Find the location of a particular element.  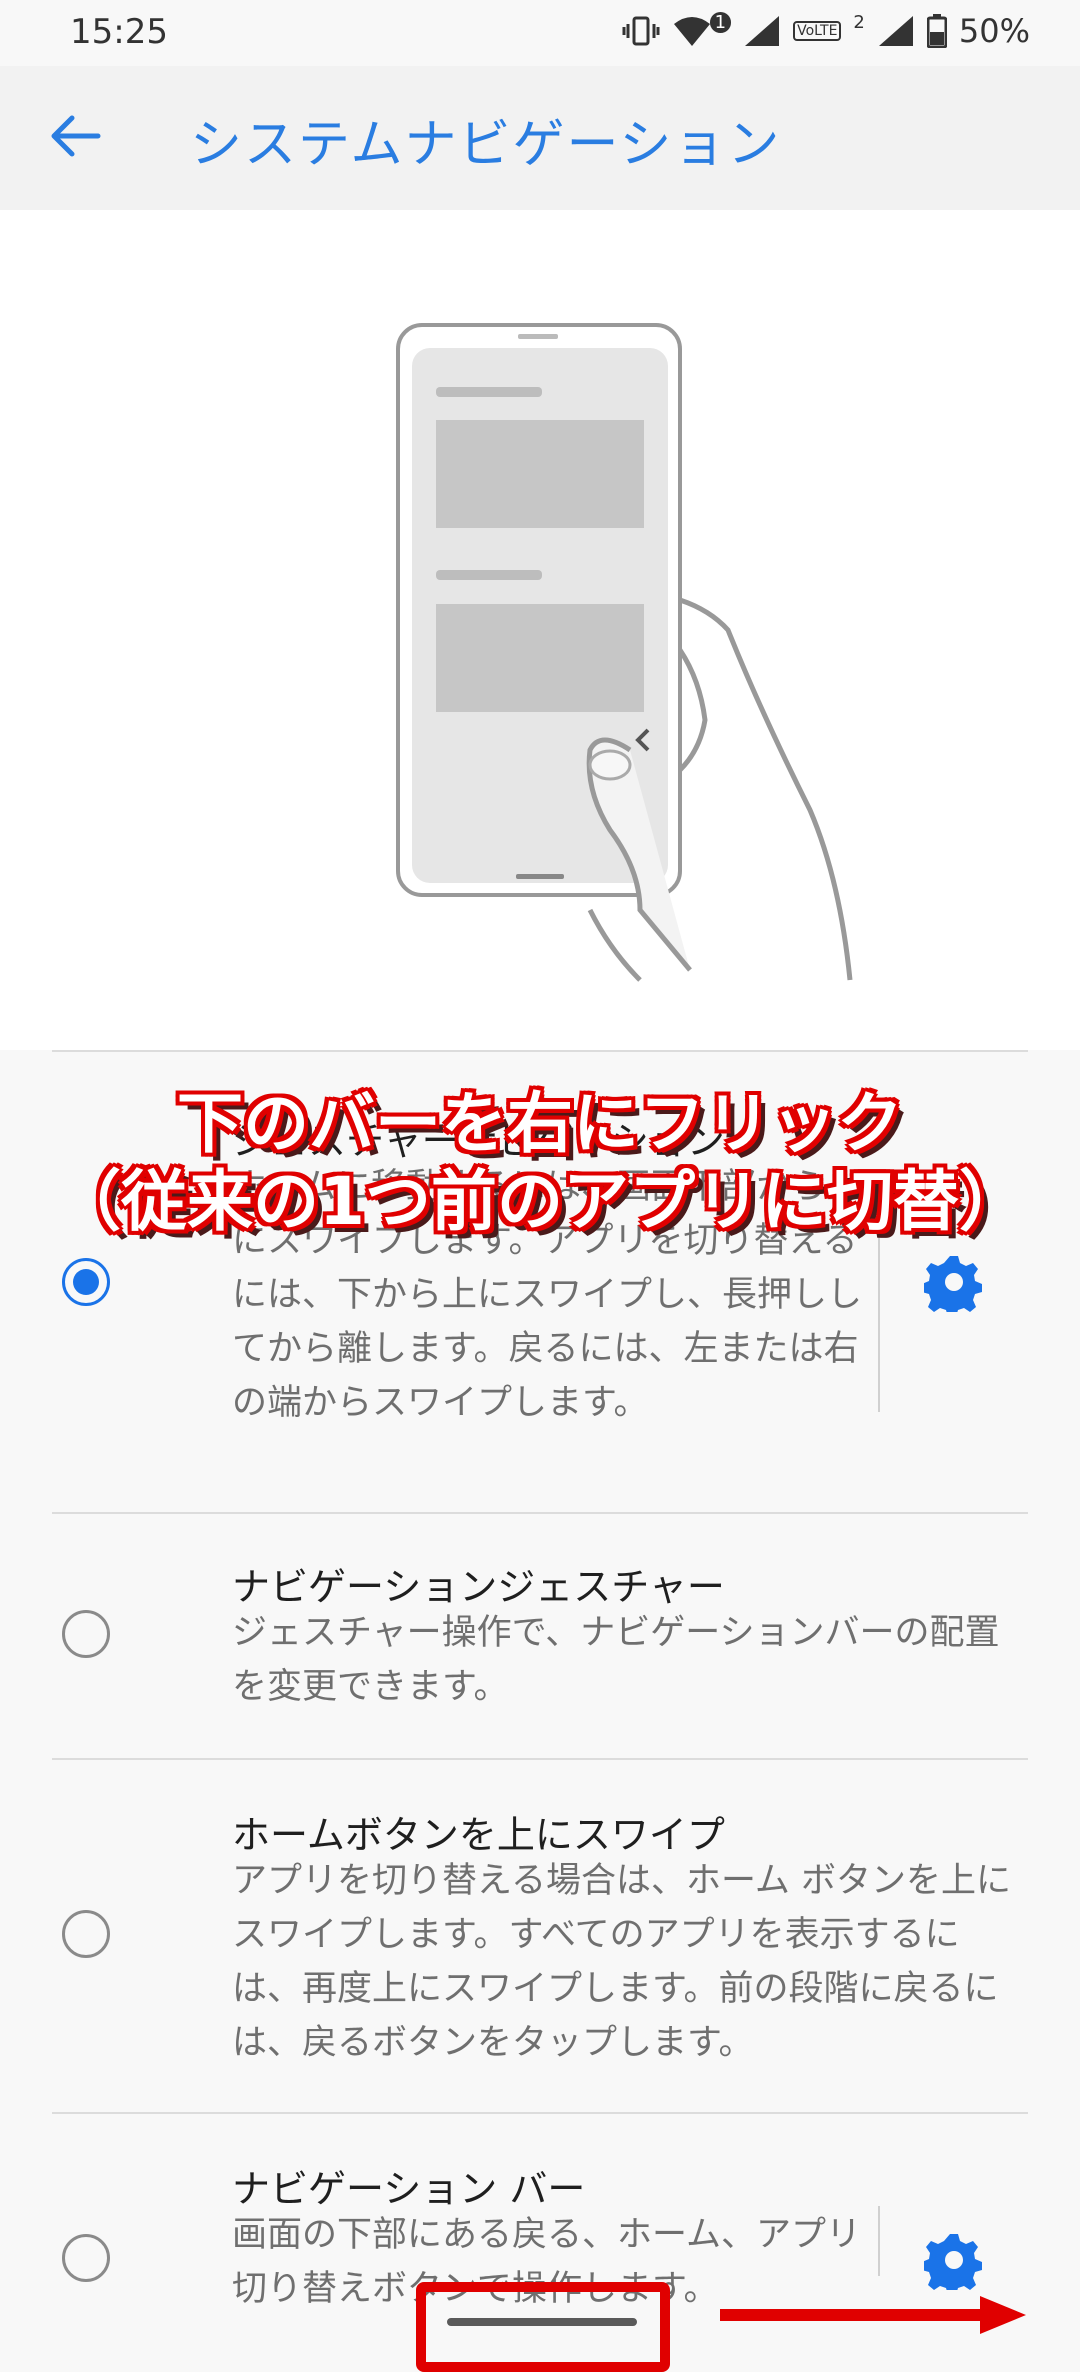

sim2-badge: 2 is located at coordinates (859, 22).